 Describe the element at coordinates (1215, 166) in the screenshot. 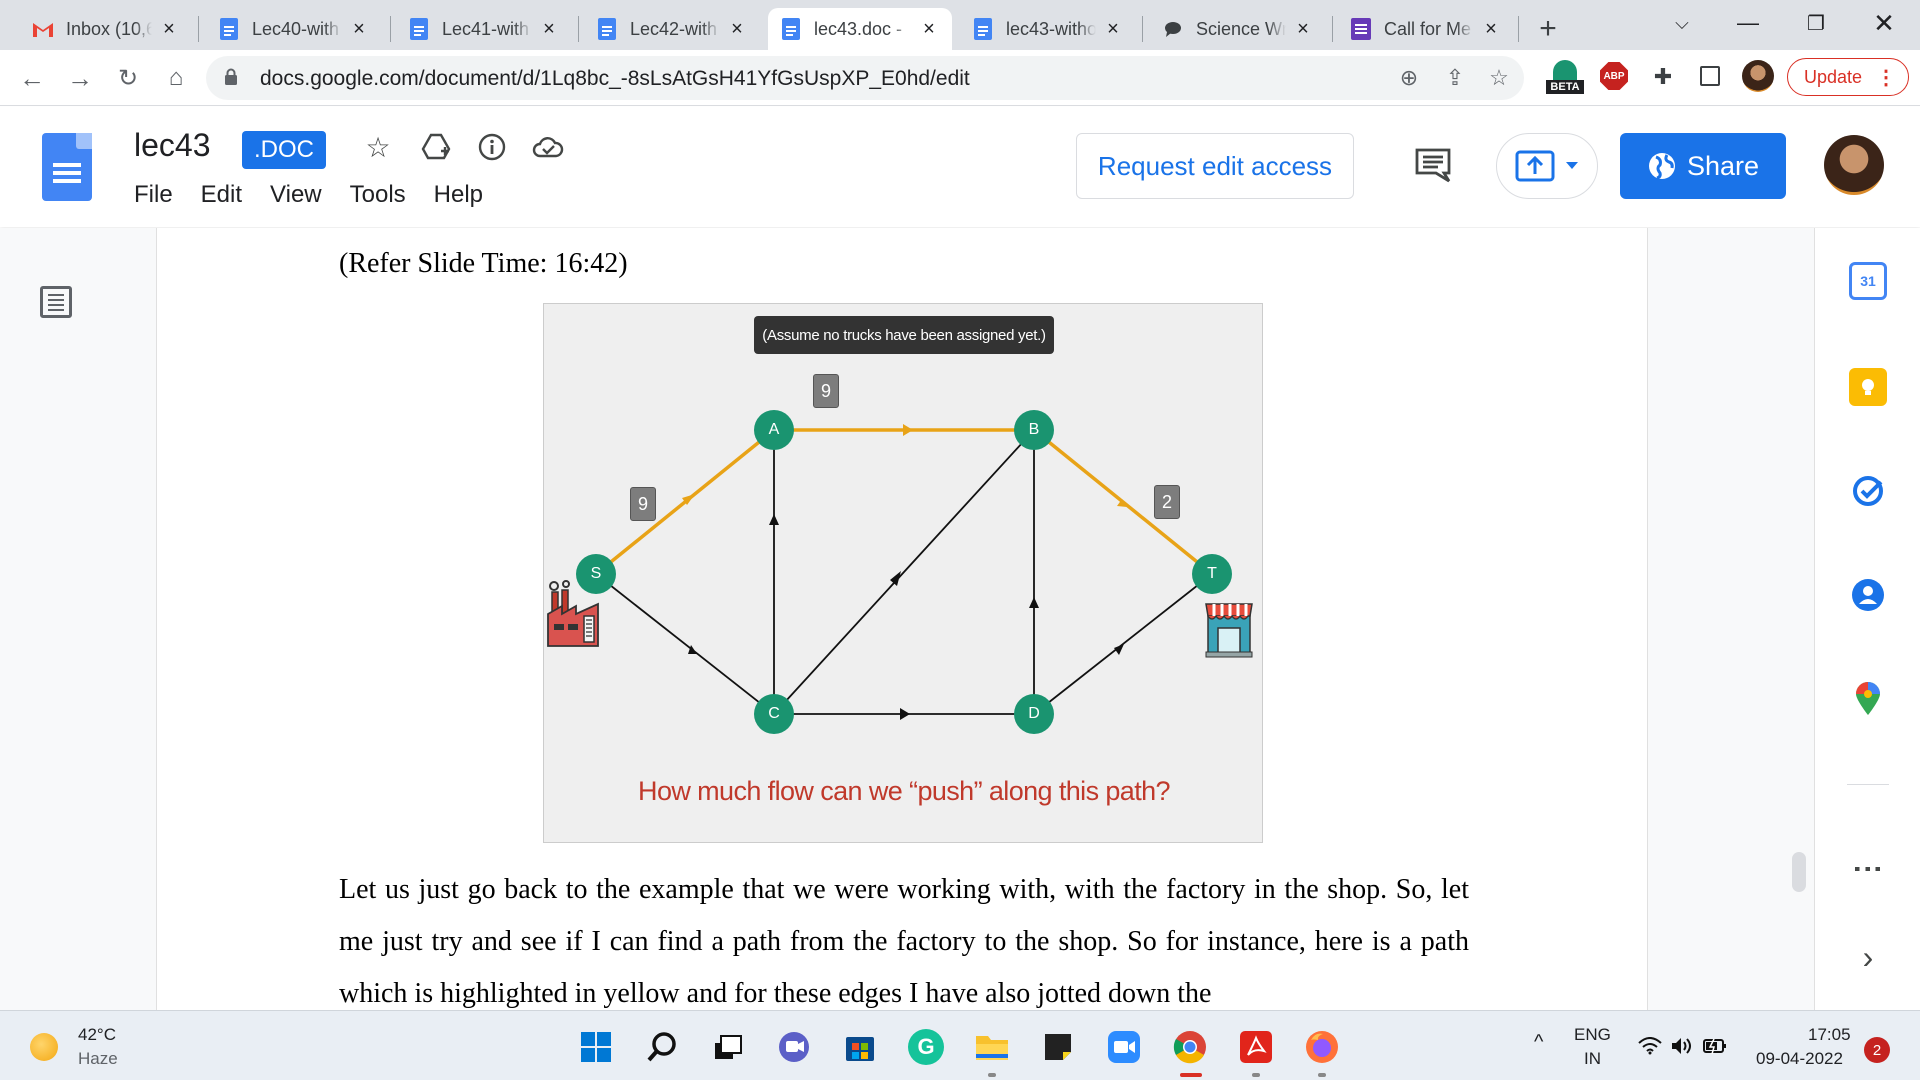

I see `request-edit-access-button: Request edit access` at that location.